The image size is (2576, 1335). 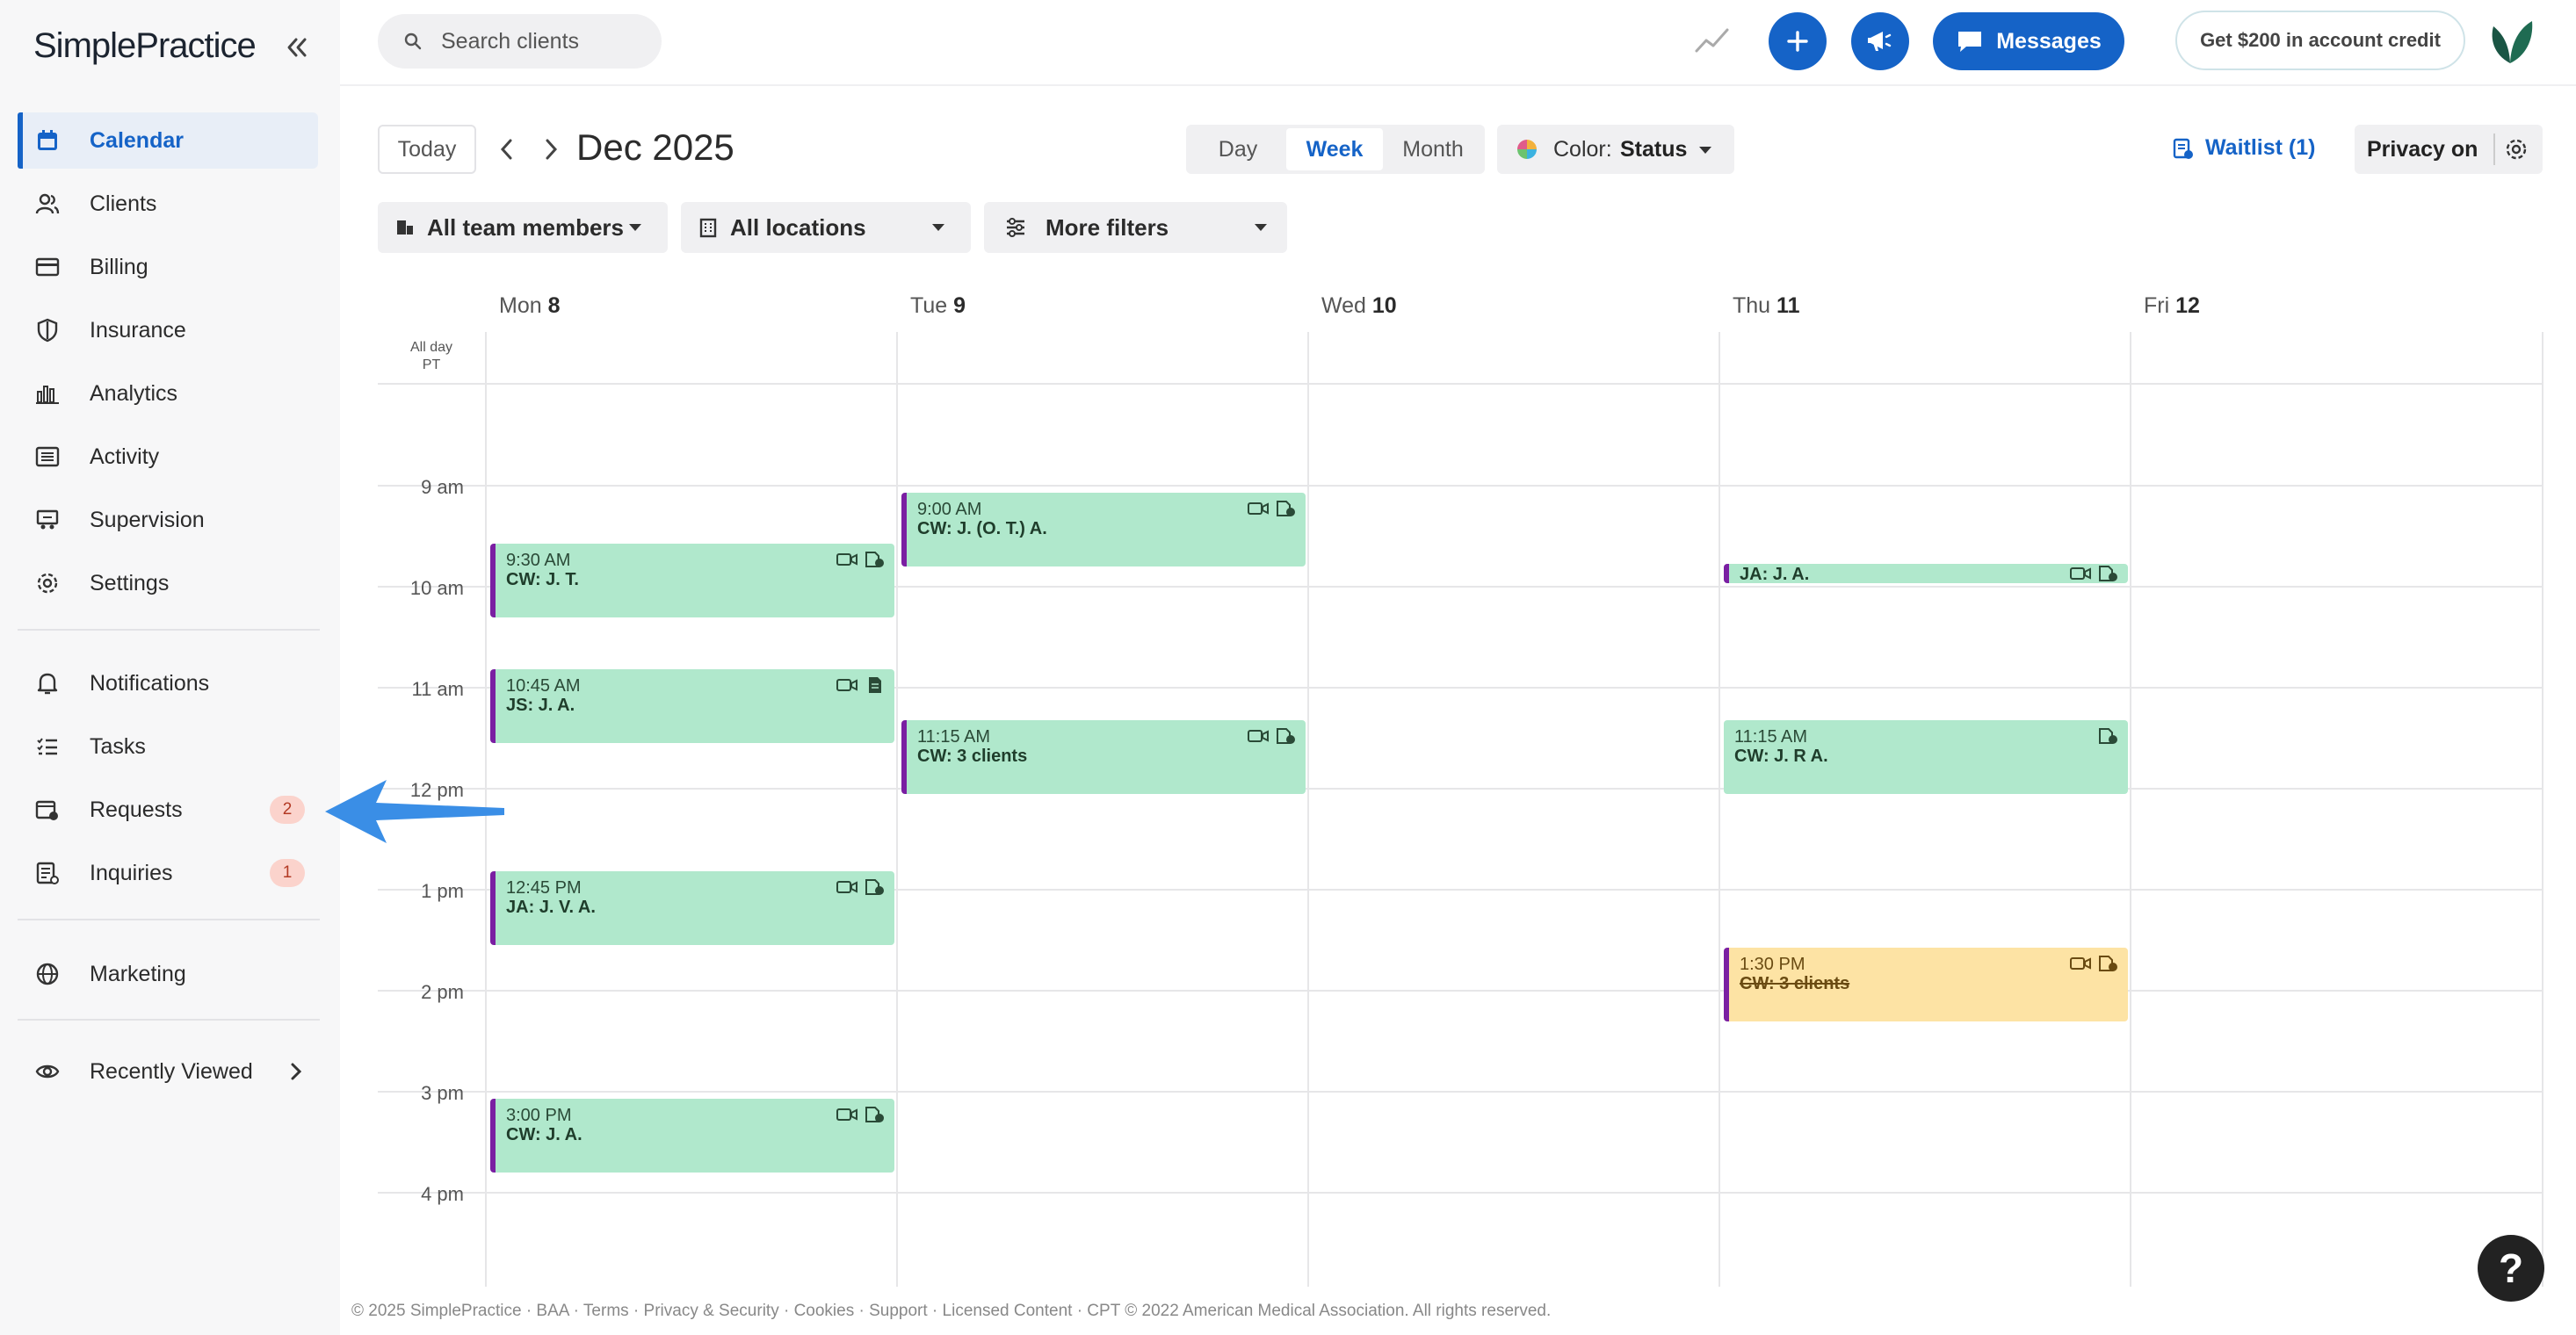 What do you see at coordinates (692, 706) in the screenshot?
I see `appointment-event: 10:45 AM JS: J. A.` at bounding box center [692, 706].